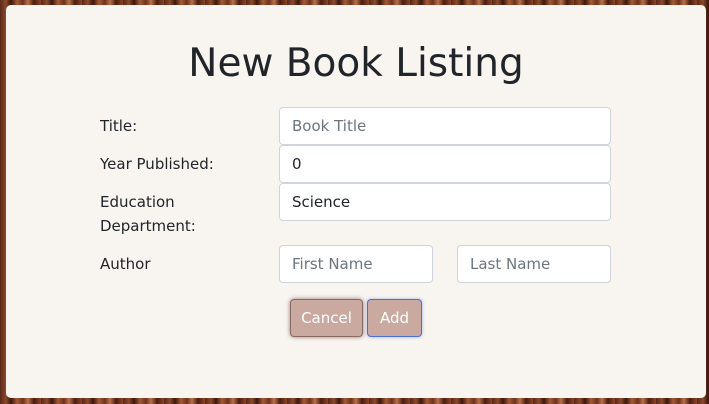 This screenshot has width=709, height=404. I want to click on education-department-label: Education Department:, so click(148, 214).